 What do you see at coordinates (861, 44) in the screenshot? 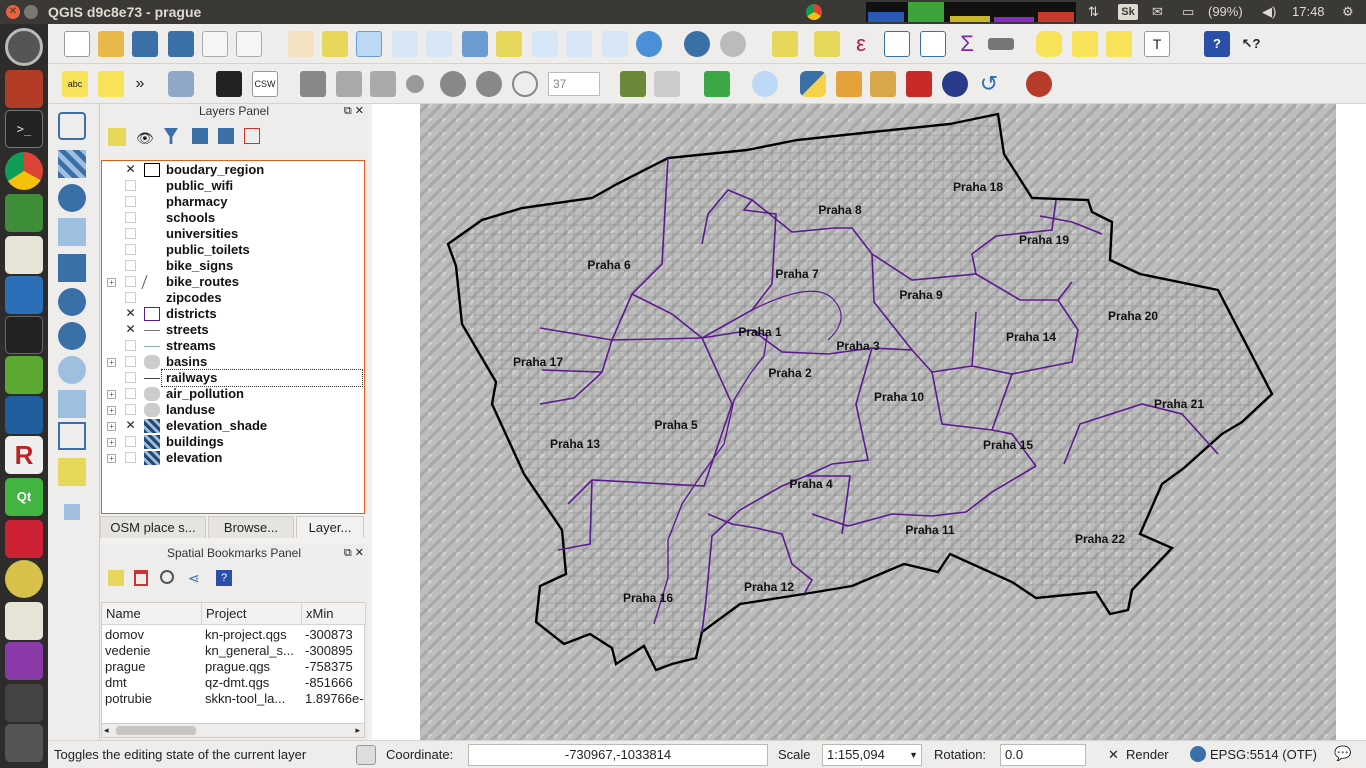
I see `expression-epsilon-icon: ε` at bounding box center [861, 44].